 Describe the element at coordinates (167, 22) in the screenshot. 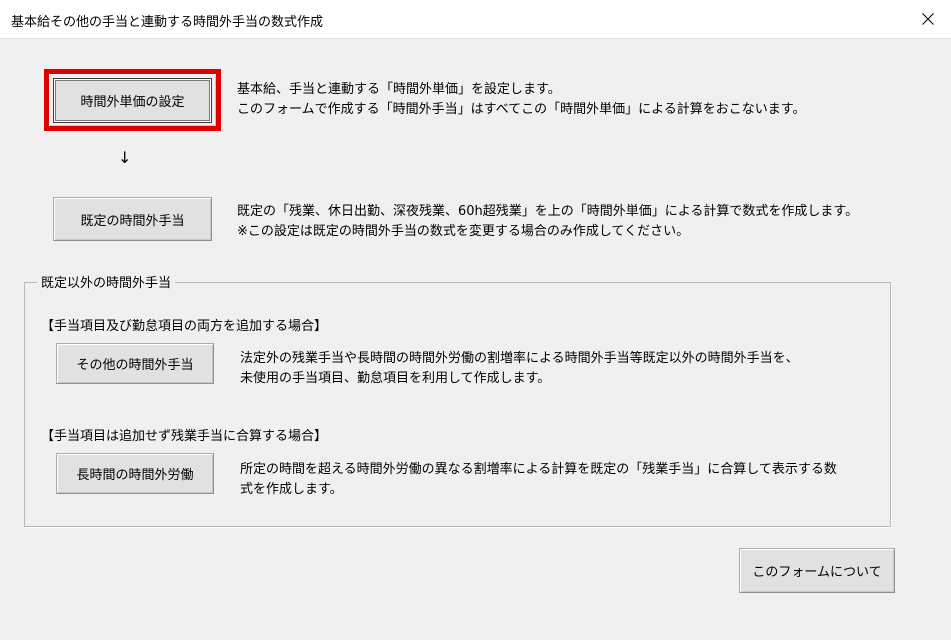

I see `window-title: 基本給その他の手当と連動する時間外手当の数式作成` at that location.